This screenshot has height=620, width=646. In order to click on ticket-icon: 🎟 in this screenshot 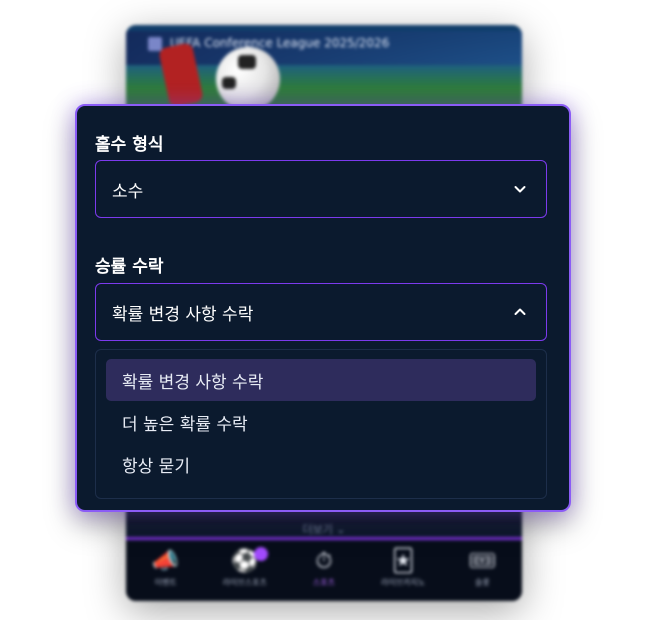, I will do `click(482, 561)`.